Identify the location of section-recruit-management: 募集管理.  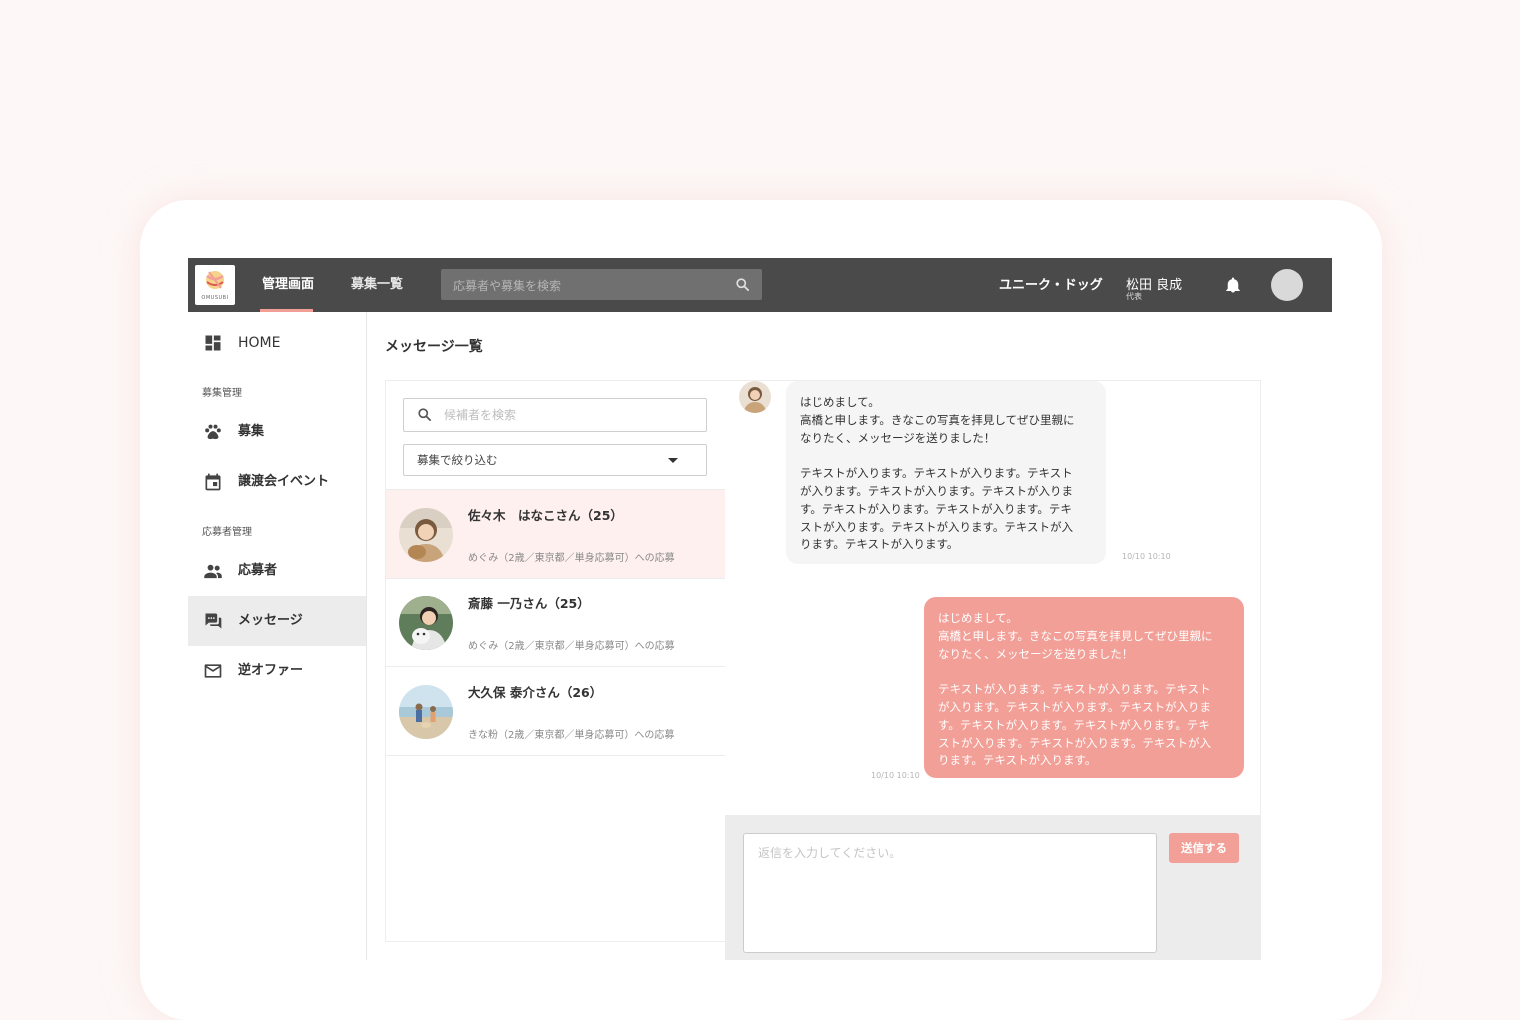
(222, 393).